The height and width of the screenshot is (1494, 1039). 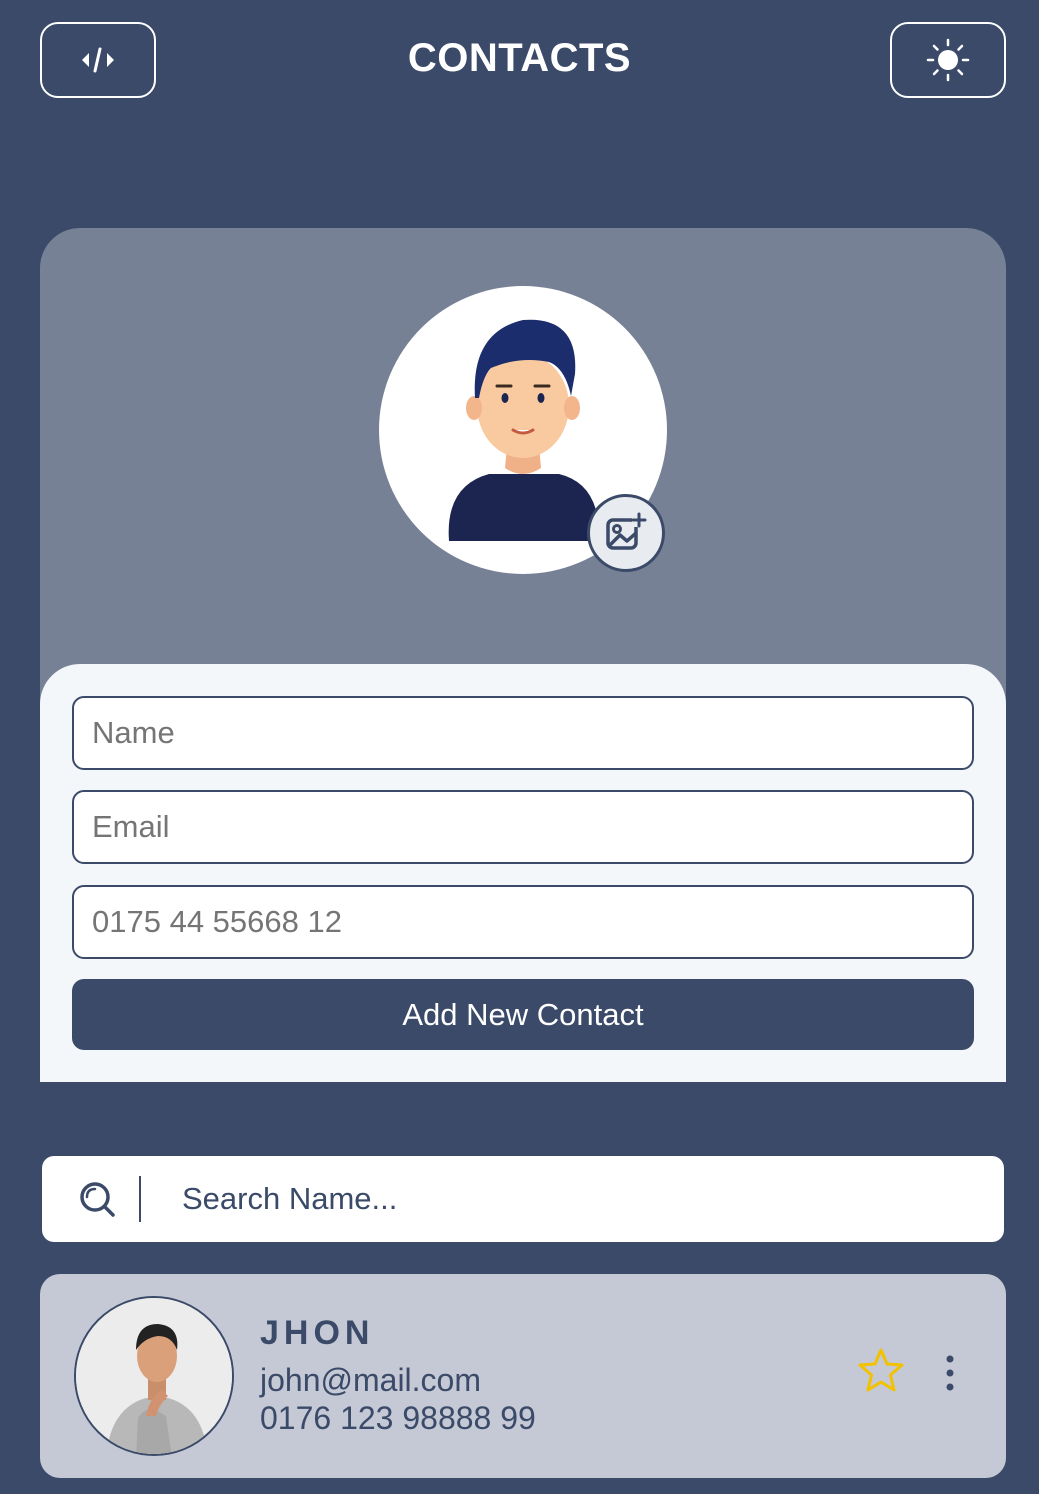 I want to click on contact-phone: 0176 123 98888 99, so click(x=398, y=1418).